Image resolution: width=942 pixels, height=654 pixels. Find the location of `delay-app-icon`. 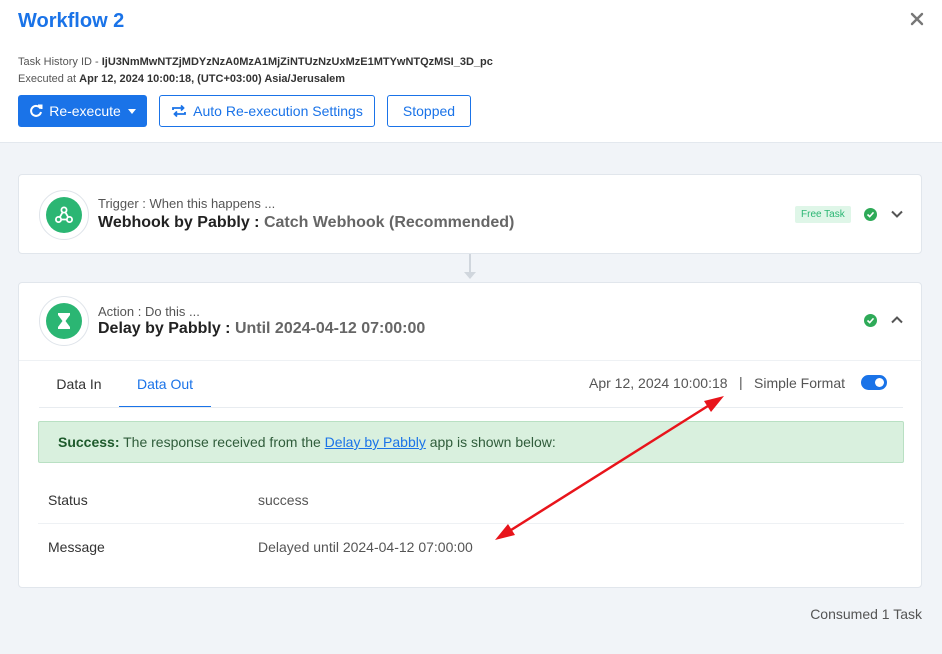

delay-app-icon is located at coordinates (64, 321).